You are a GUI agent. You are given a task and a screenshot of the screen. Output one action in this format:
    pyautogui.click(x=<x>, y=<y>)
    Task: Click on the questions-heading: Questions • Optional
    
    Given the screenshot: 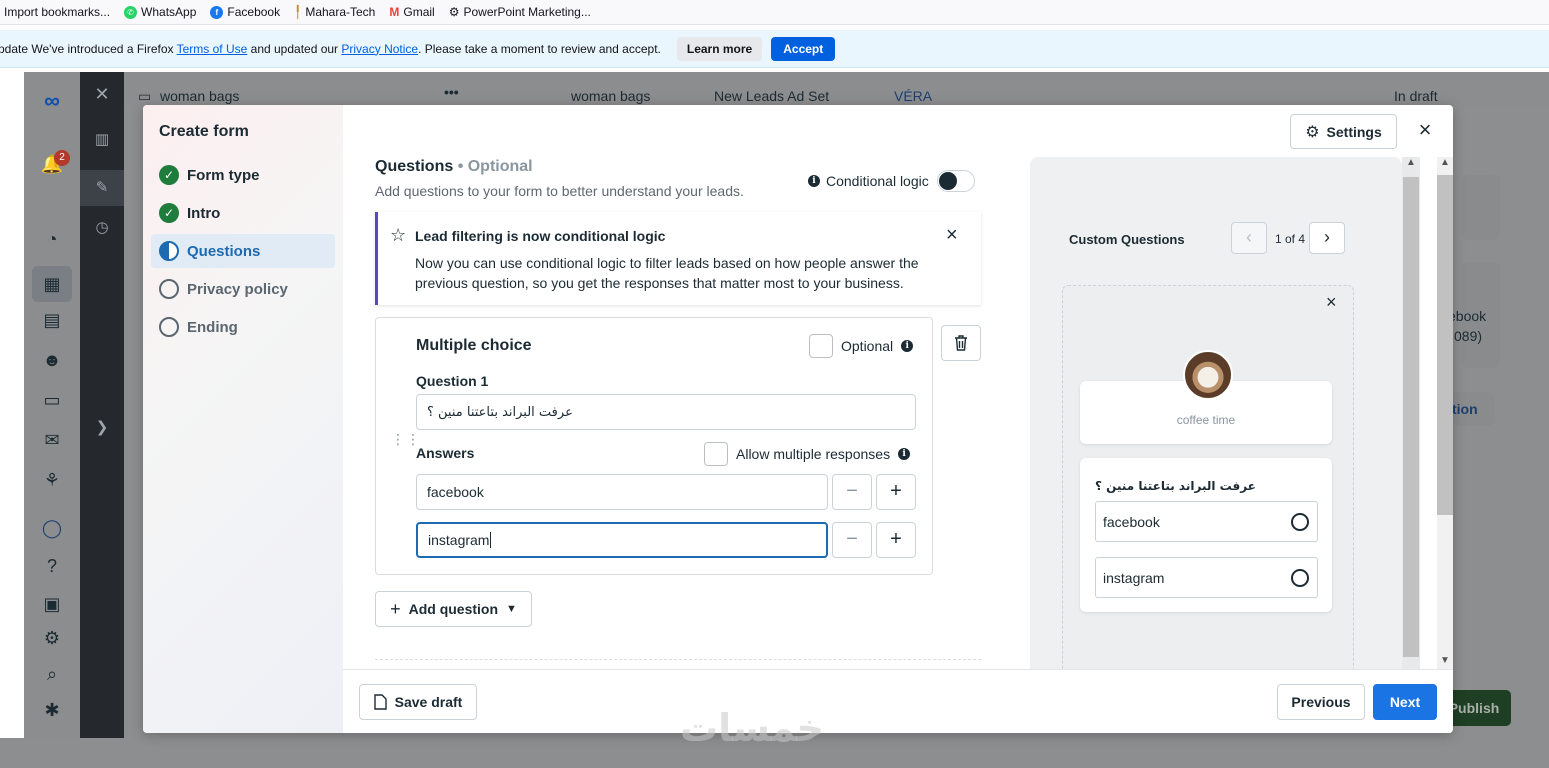 What is the action you would take?
    pyautogui.click(x=454, y=167)
    